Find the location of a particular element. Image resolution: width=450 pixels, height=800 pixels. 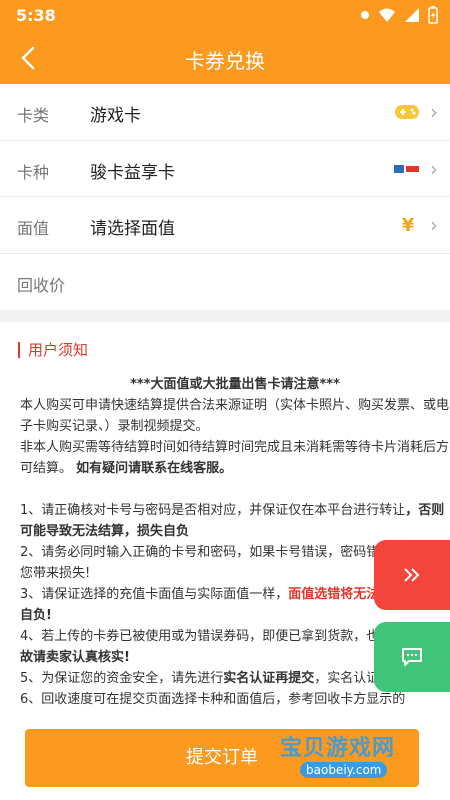

signal-dot-icon is located at coordinates (365, 15).